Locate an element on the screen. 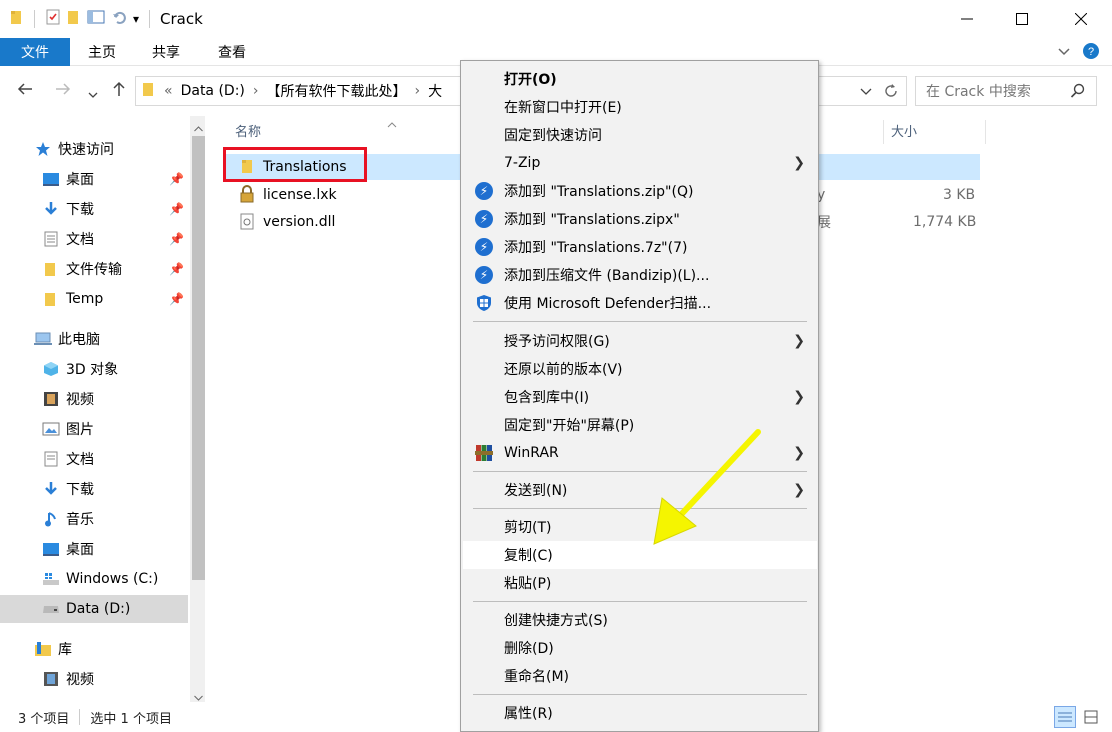 The image size is (1112, 732). scroll-down-icon is located at coordinates (198, 695).